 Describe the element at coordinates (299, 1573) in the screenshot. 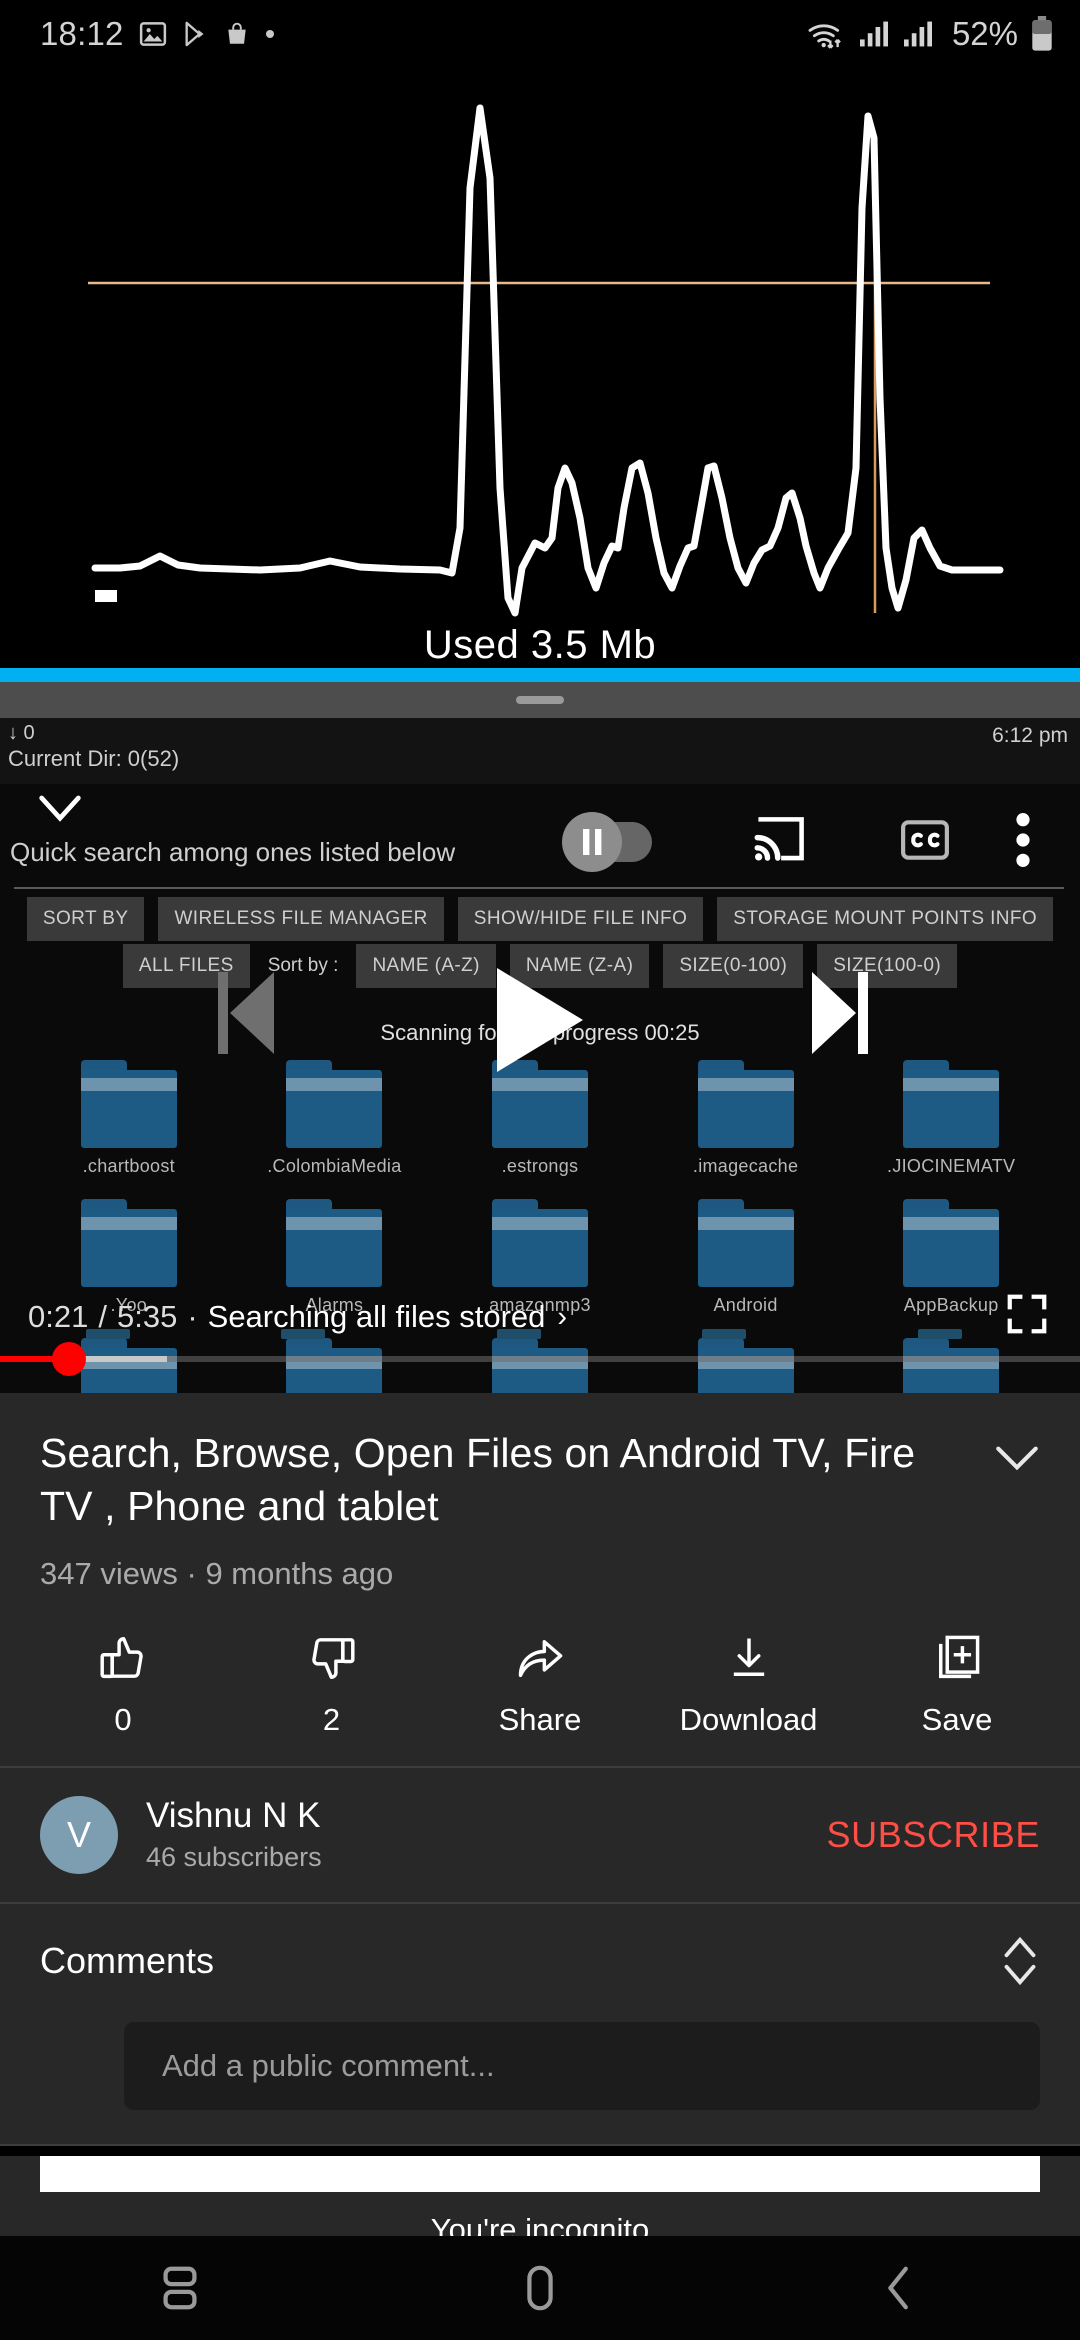

I see `publish-date: 9 months ago` at that location.